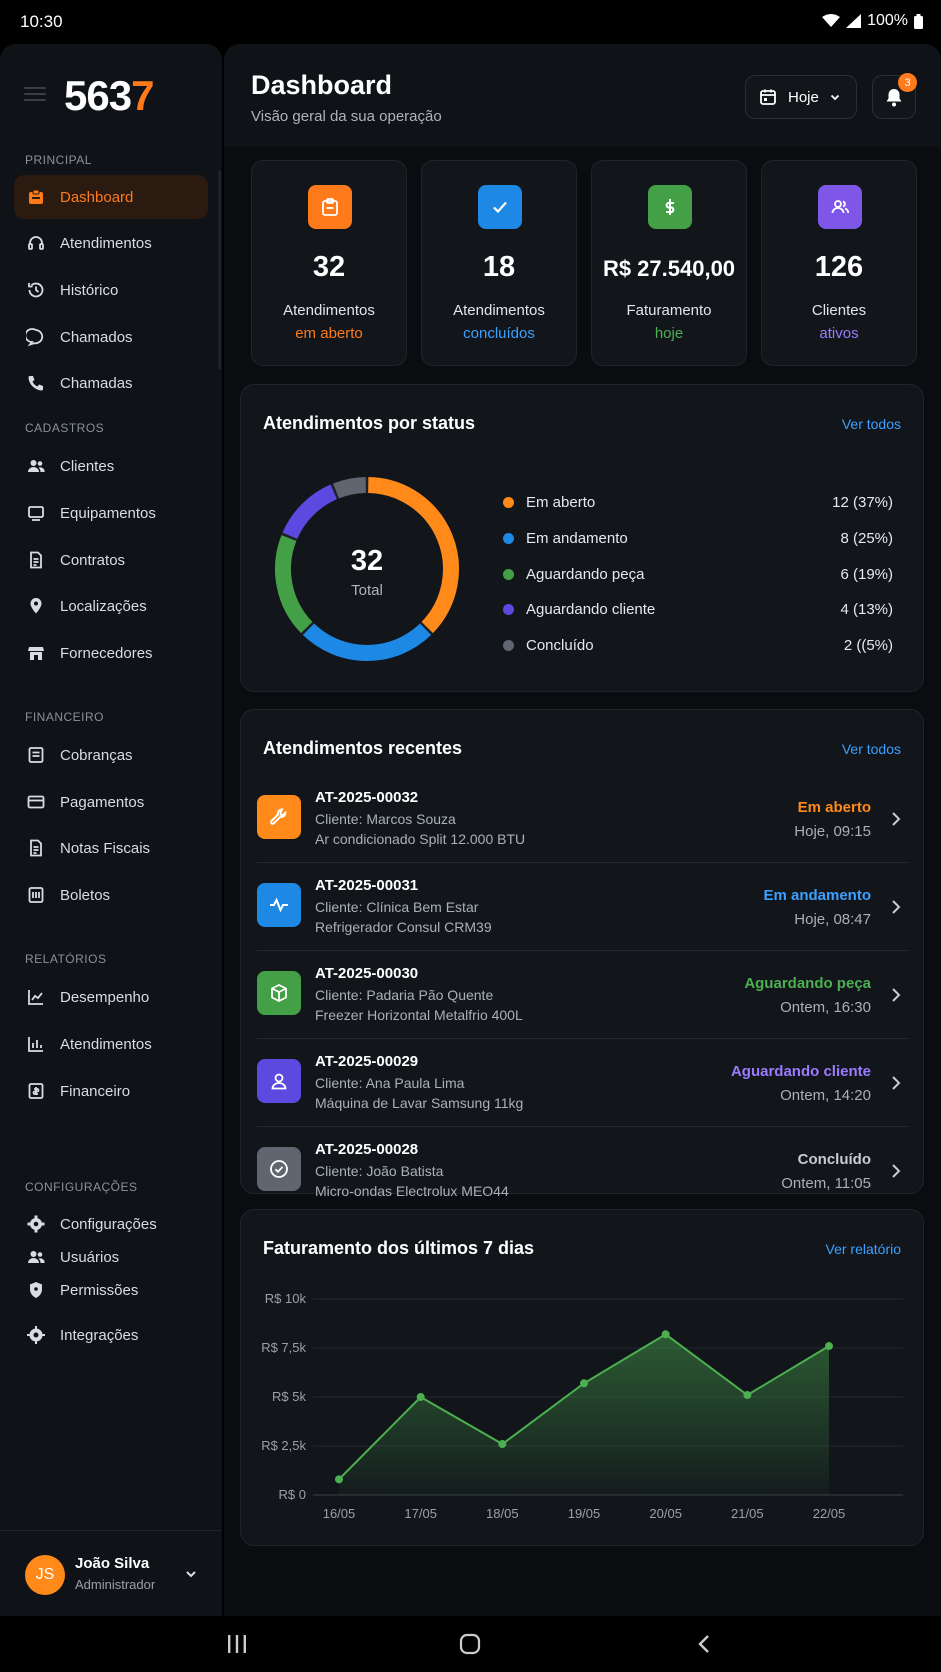  What do you see at coordinates (58, 160) in the screenshot?
I see `section-principal: PRINCIPAL` at bounding box center [58, 160].